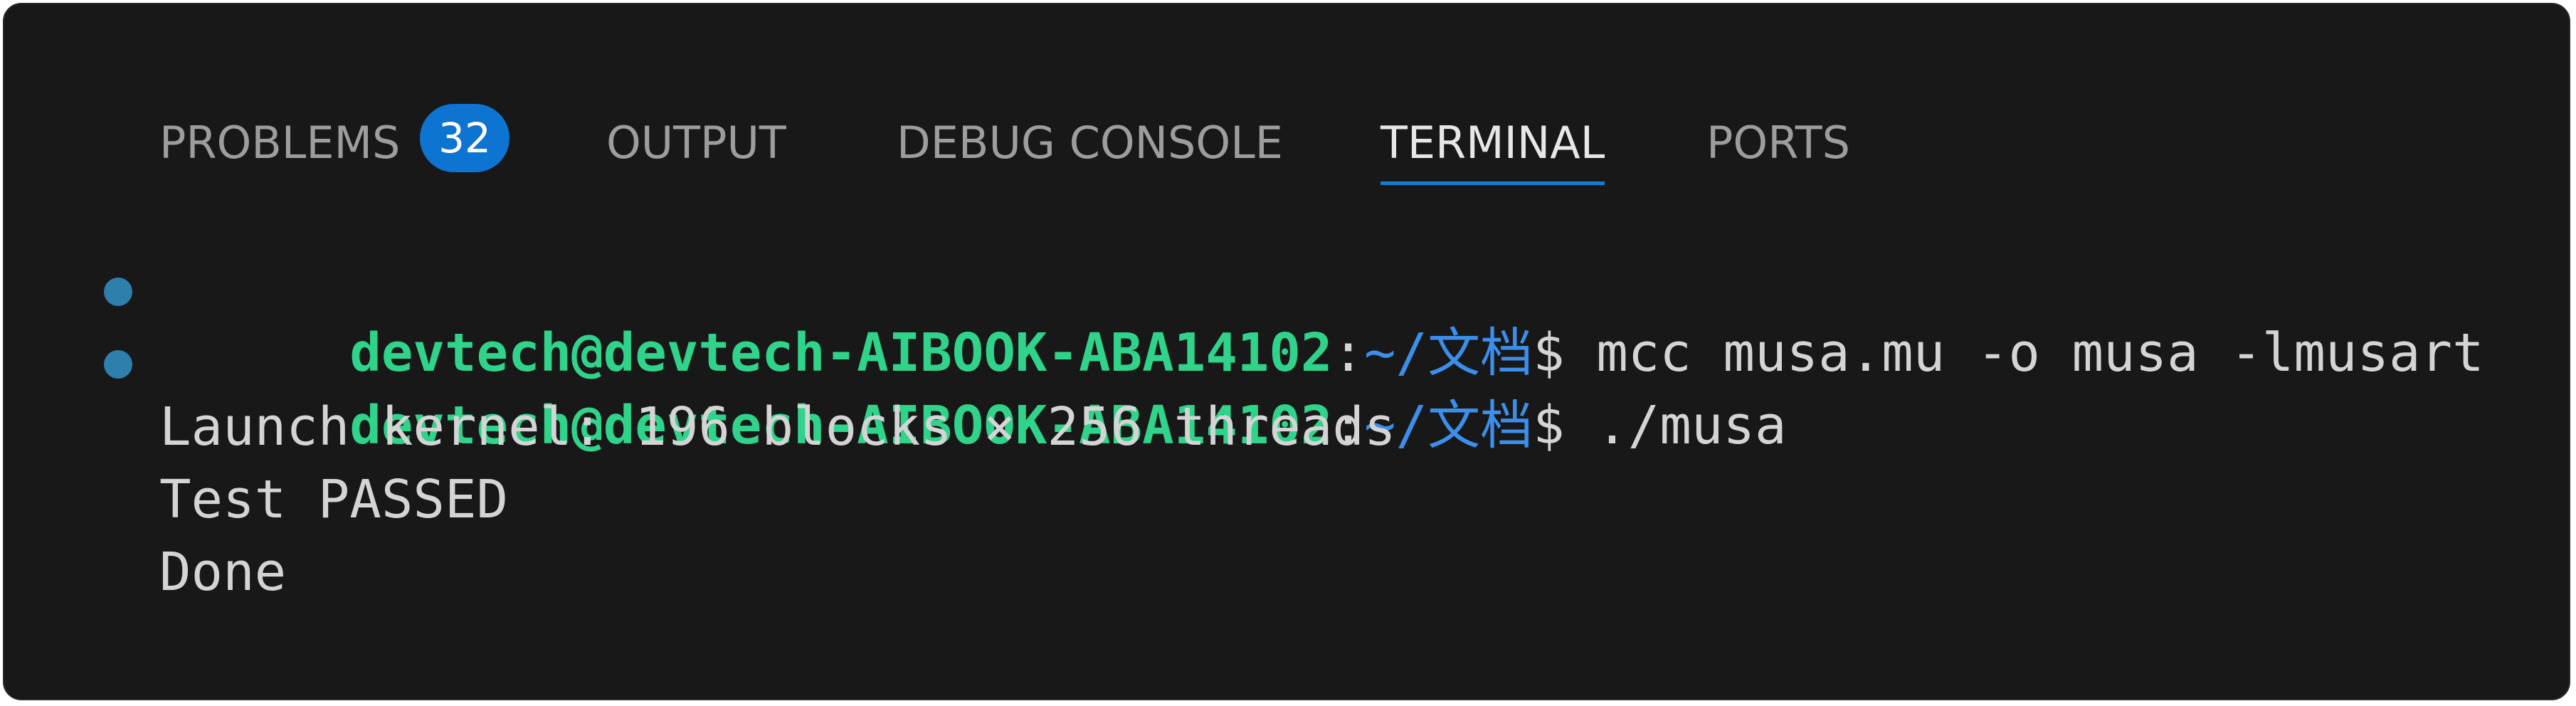 Image resolution: width=2576 pixels, height=706 pixels. What do you see at coordinates (1493, 143) in the screenshot?
I see `tab-terminal-label: TERMINAL` at bounding box center [1493, 143].